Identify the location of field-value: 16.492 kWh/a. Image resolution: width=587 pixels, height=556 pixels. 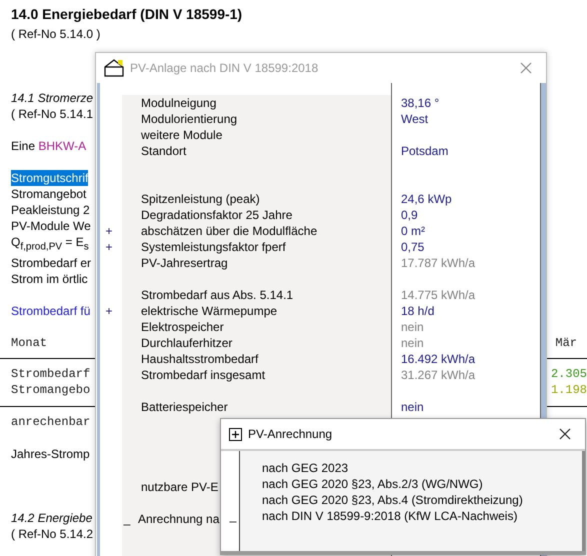
(434, 359).